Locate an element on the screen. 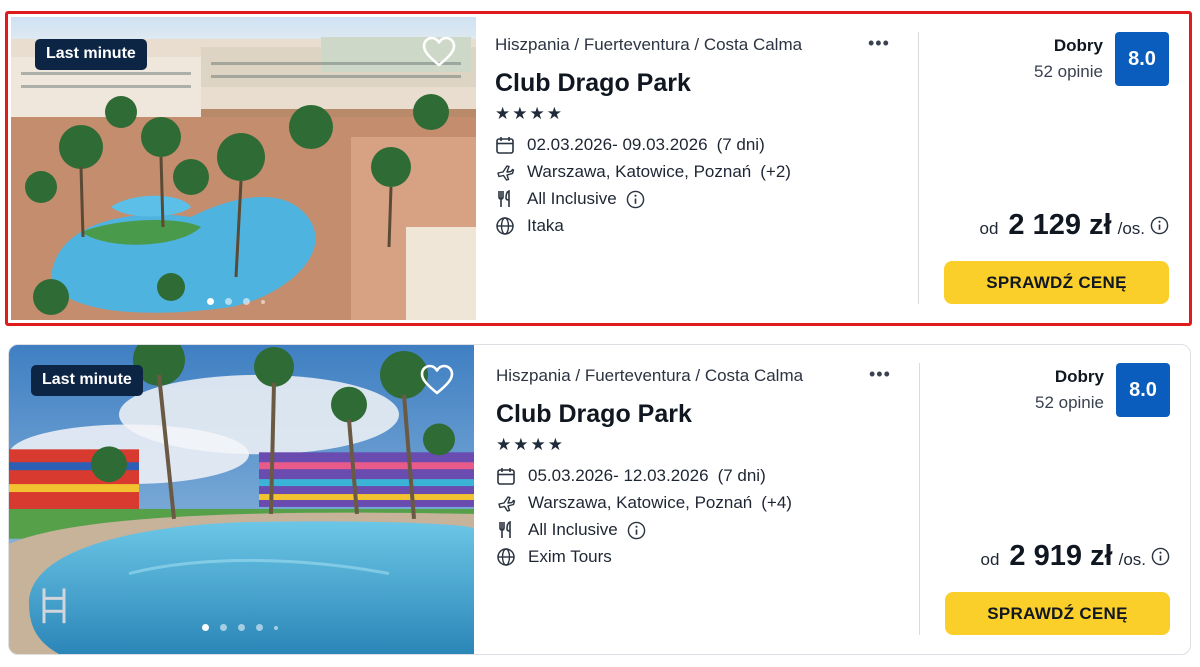  price-block: od 2 919 zł /os. is located at coordinates (1075, 556).